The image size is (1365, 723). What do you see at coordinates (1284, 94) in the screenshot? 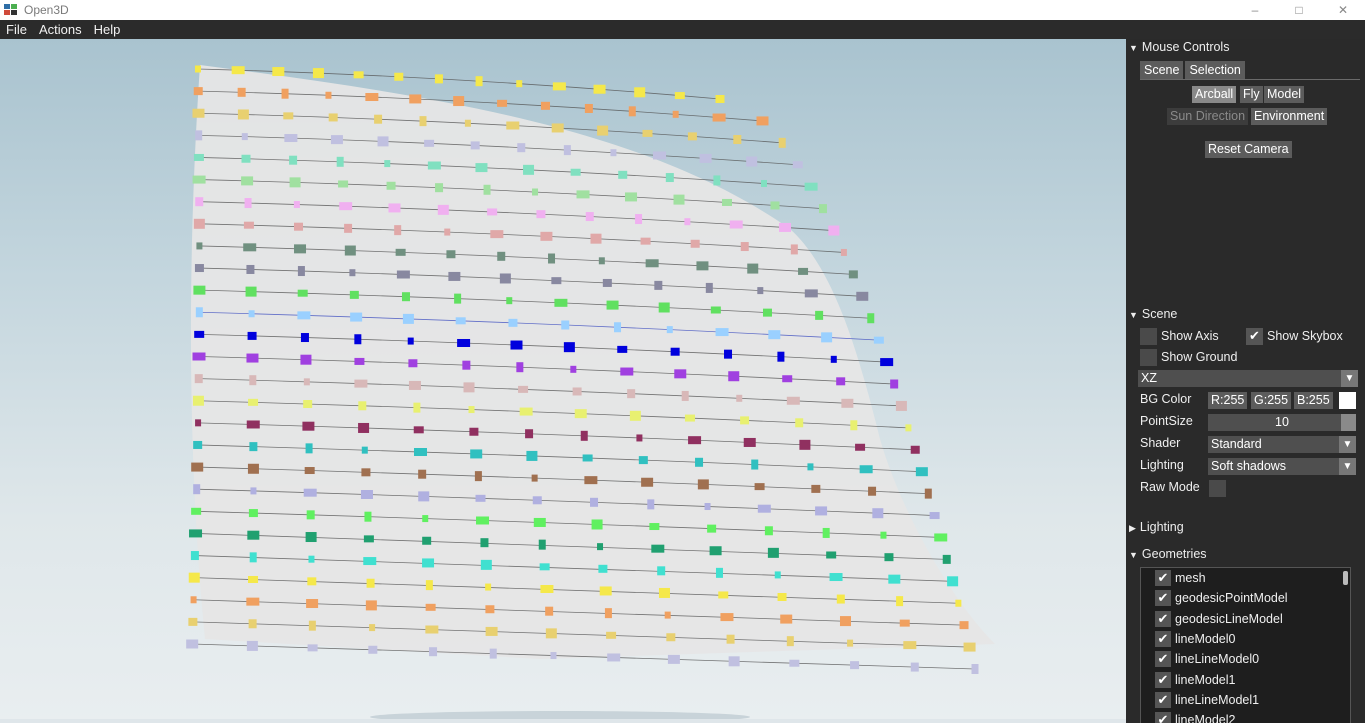
I see `model-button: Model` at bounding box center [1284, 94].